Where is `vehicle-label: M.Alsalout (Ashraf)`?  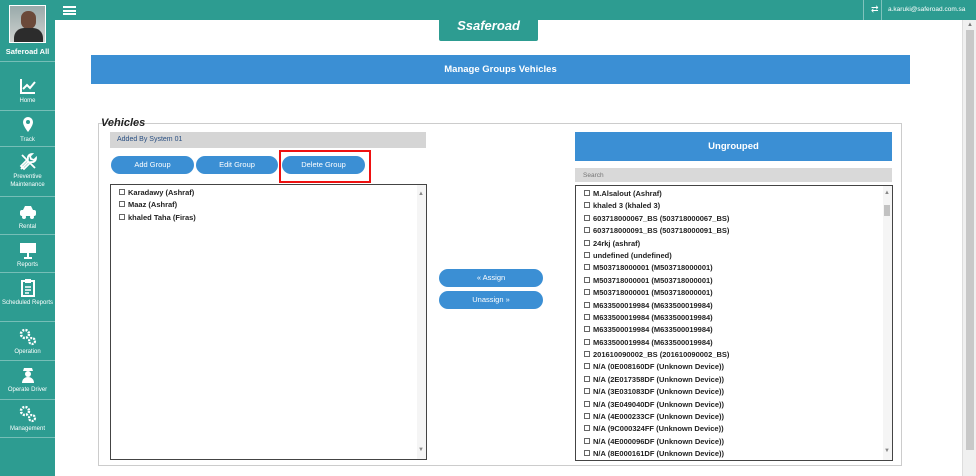 vehicle-label: M.Alsalout (Ashraf) is located at coordinates (627, 193).